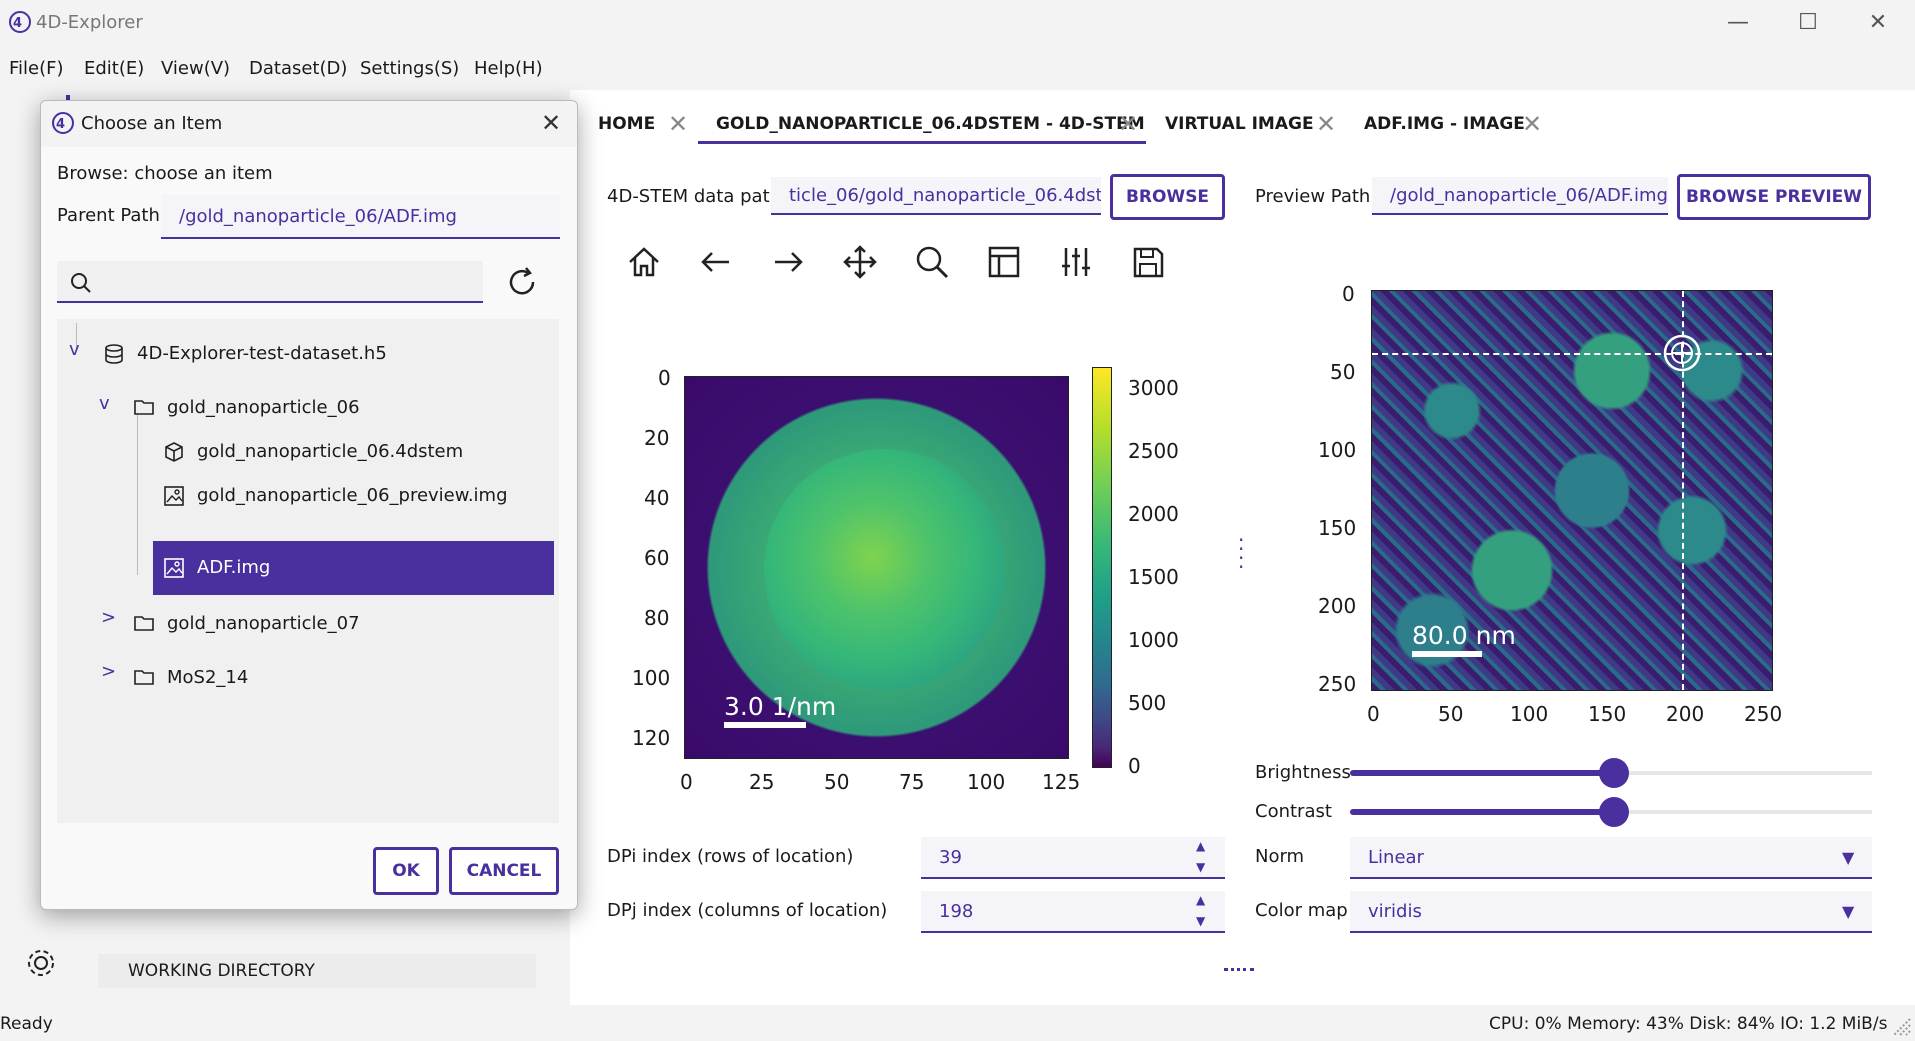  Describe the element at coordinates (1520, 196) in the screenshot. I see `preview-path-field: /gold_nanoparticle_06/ADF.img` at that location.